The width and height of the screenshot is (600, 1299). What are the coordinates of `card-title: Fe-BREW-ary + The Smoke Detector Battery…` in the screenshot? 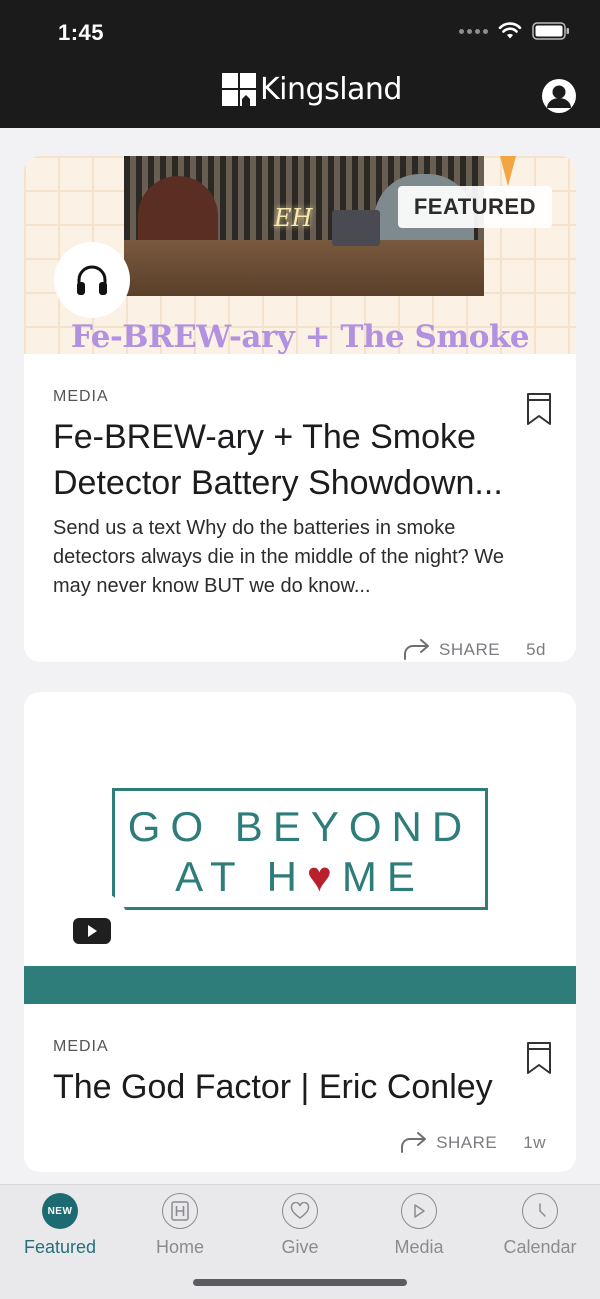 It's located at (300, 460).